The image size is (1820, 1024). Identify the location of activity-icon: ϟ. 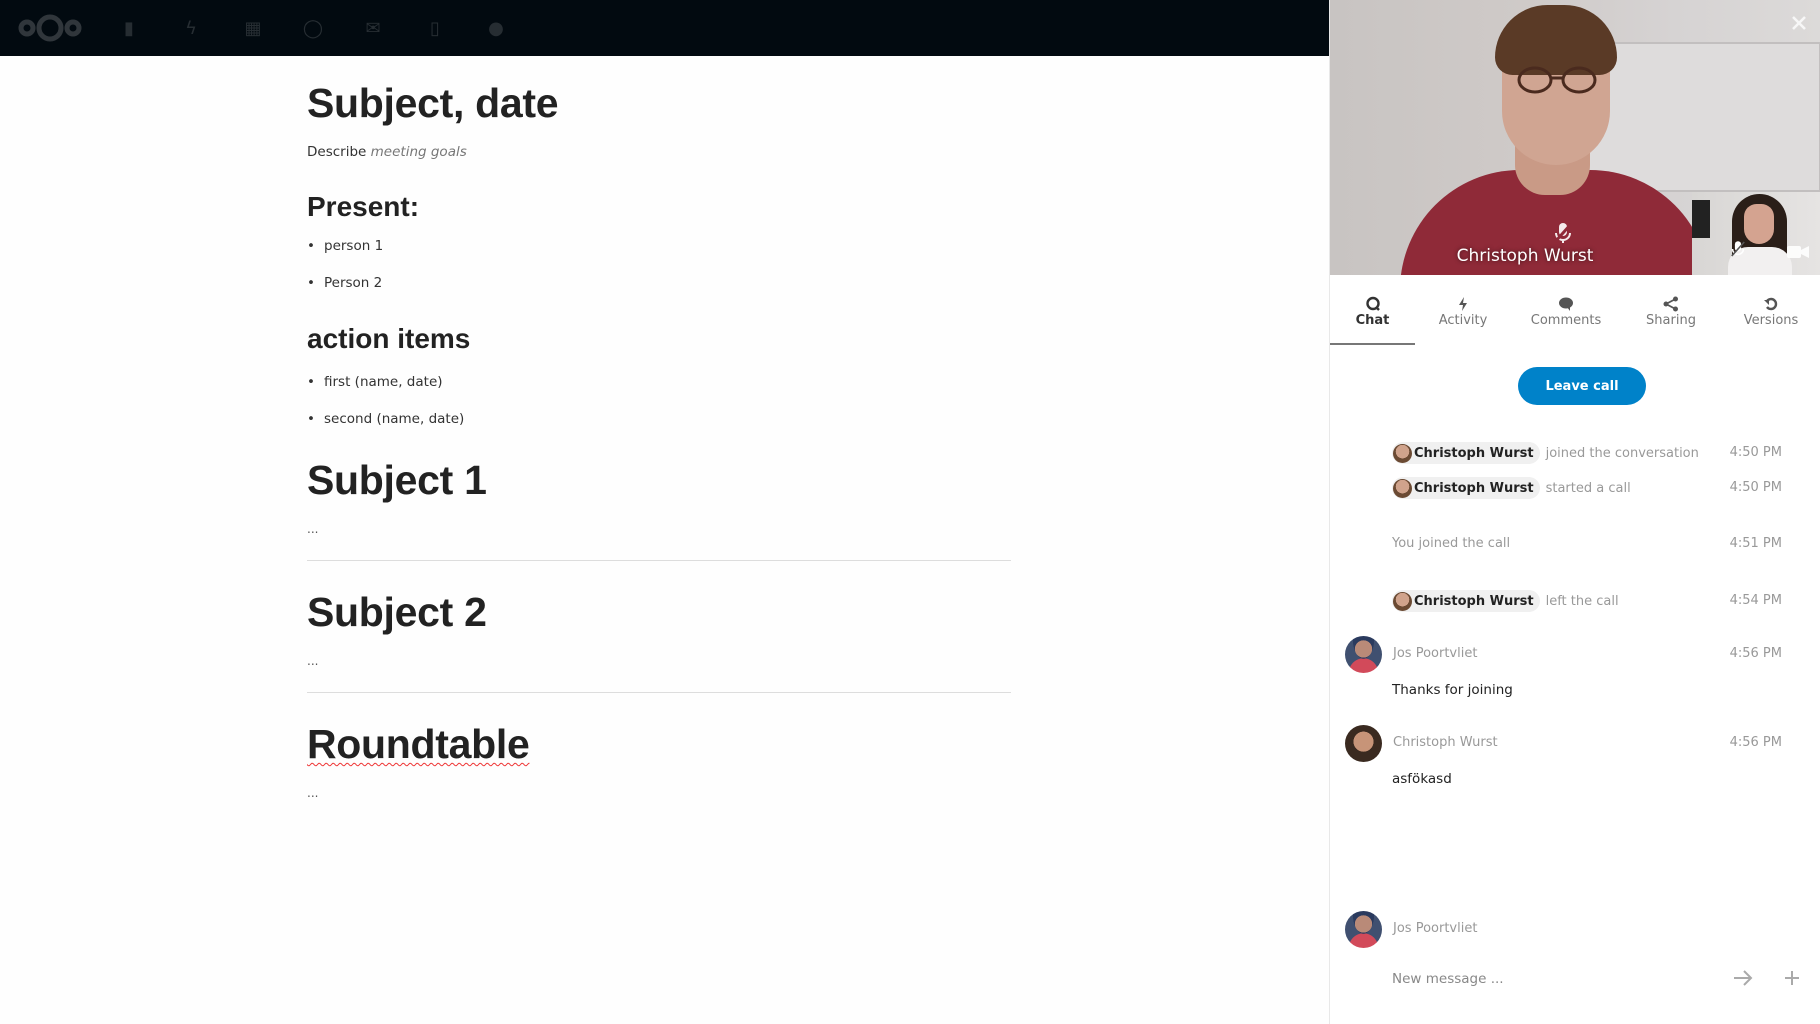
(191, 29).